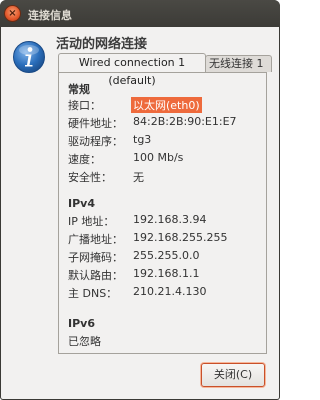 This screenshot has height=400, width=320. I want to click on window-close-button: ×, so click(12, 13).